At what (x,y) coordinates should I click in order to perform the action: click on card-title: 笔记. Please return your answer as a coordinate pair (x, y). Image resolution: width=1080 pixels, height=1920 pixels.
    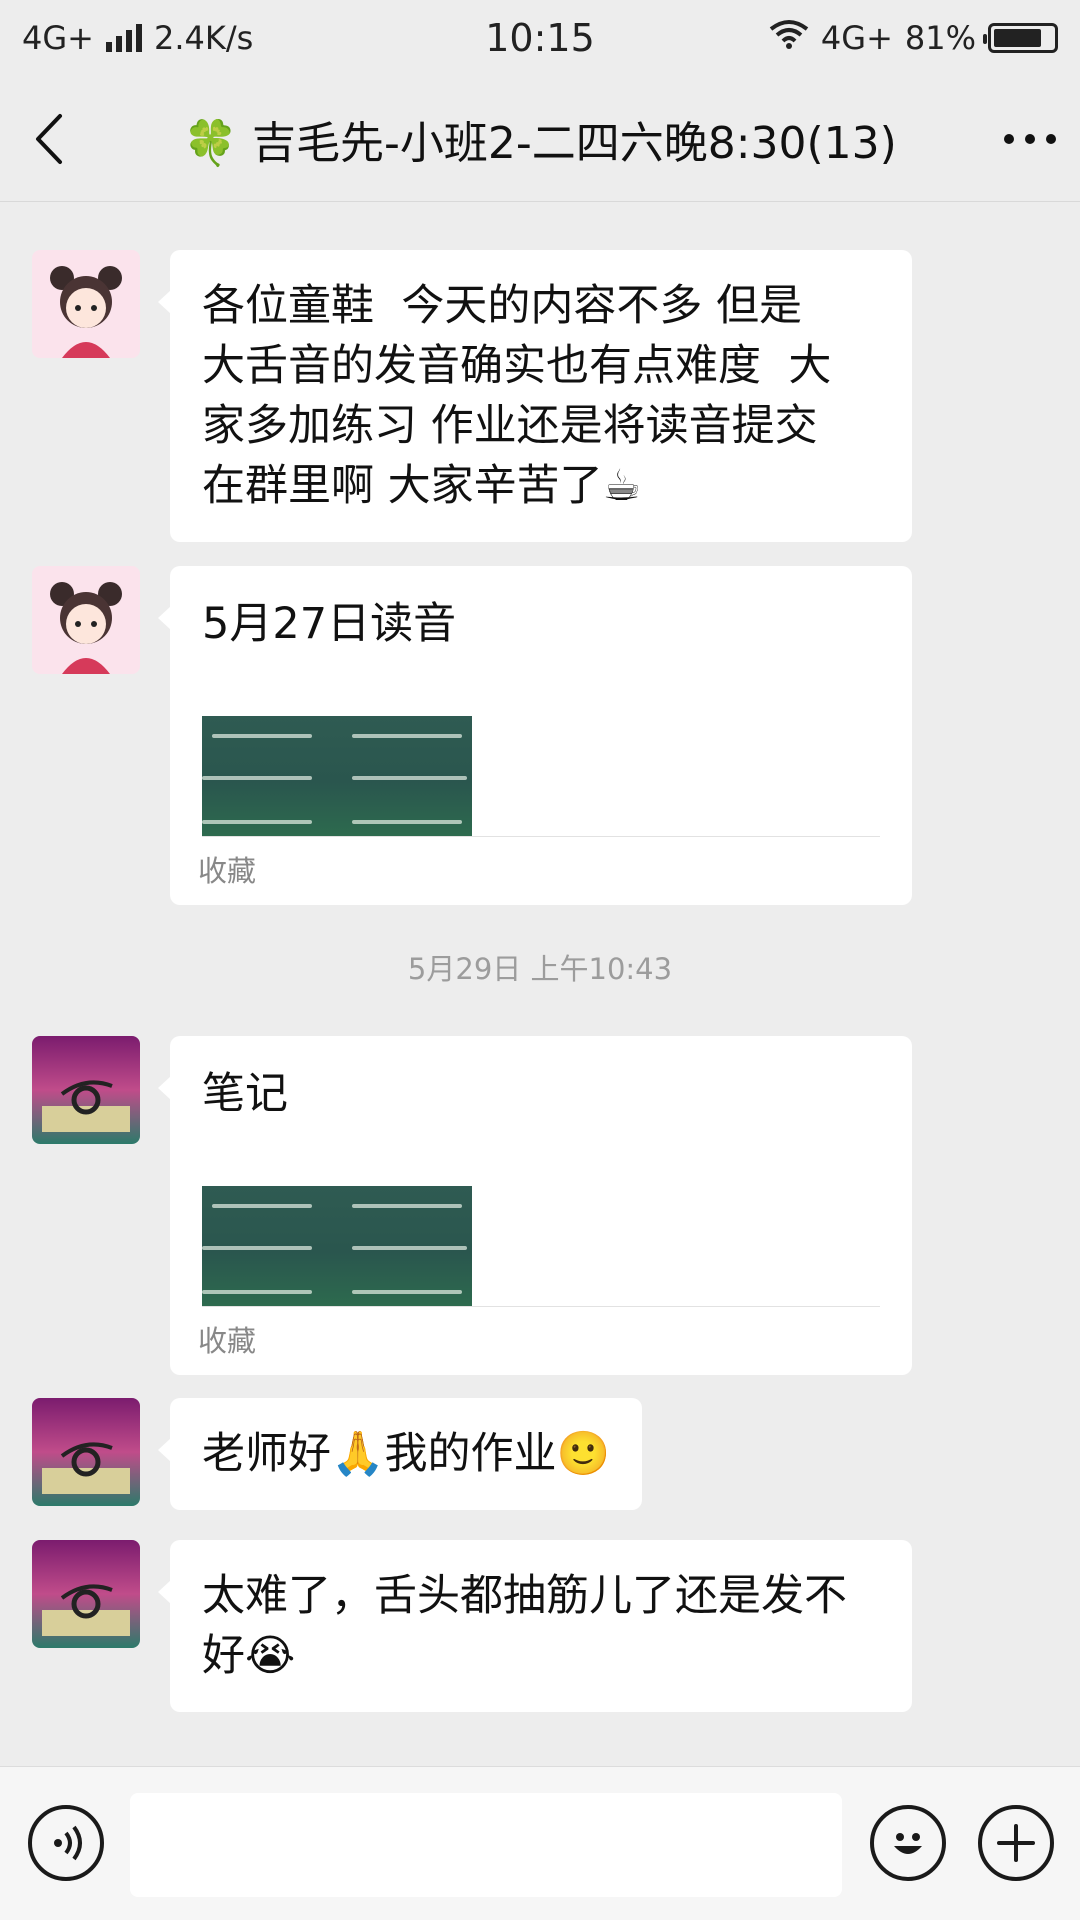
    Looking at the image, I should click on (245, 1094).